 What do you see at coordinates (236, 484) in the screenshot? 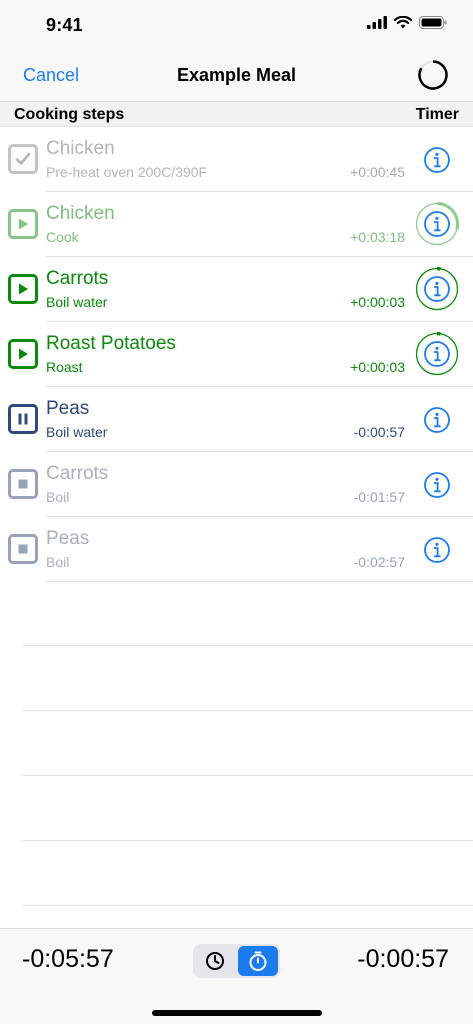
I see `step-row: Carrots Boil -0:01:57` at bounding box center [236, 484].